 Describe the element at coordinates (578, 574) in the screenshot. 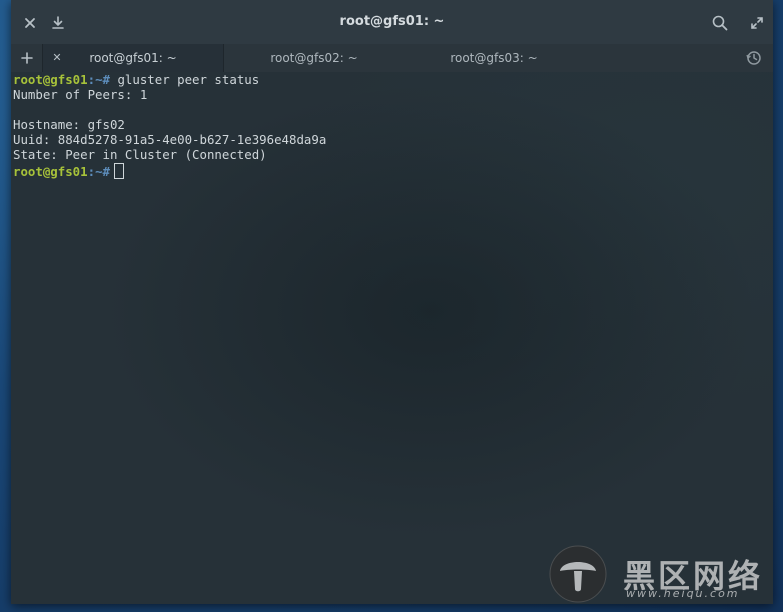

I see `mushroom-logo-icon` at that location.